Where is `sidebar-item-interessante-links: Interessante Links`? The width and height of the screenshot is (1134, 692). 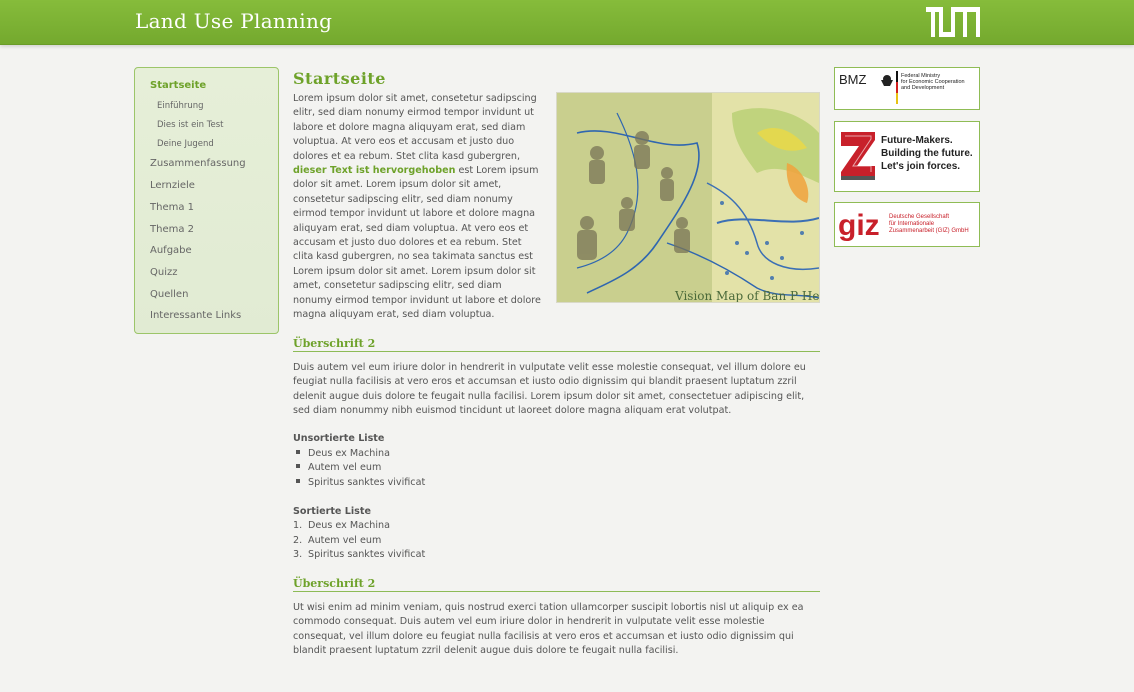 sidebar-item-interessante-links: Interessante Links is located at coordinates (195, 315).